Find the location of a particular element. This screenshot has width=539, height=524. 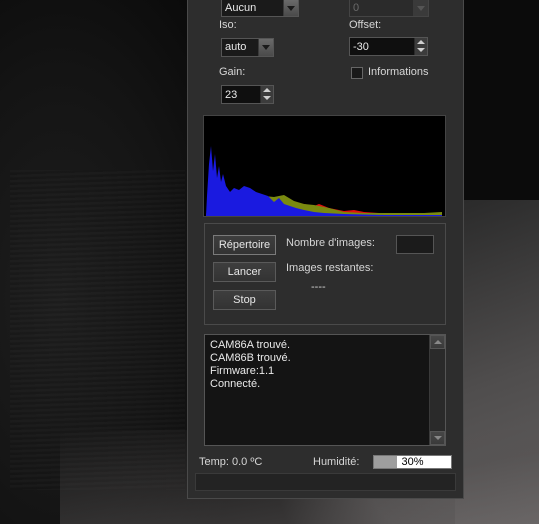

gain-label: Gain: is located at coordinates (232, 72).